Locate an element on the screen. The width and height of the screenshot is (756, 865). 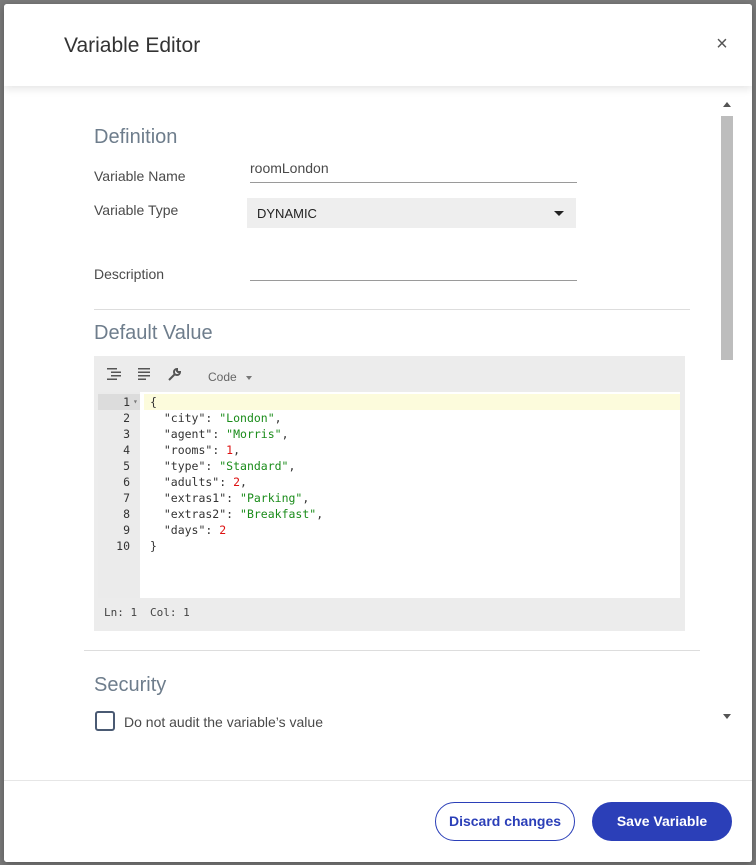
default-value-heading: Default Value is located at coordinates (153, 333).